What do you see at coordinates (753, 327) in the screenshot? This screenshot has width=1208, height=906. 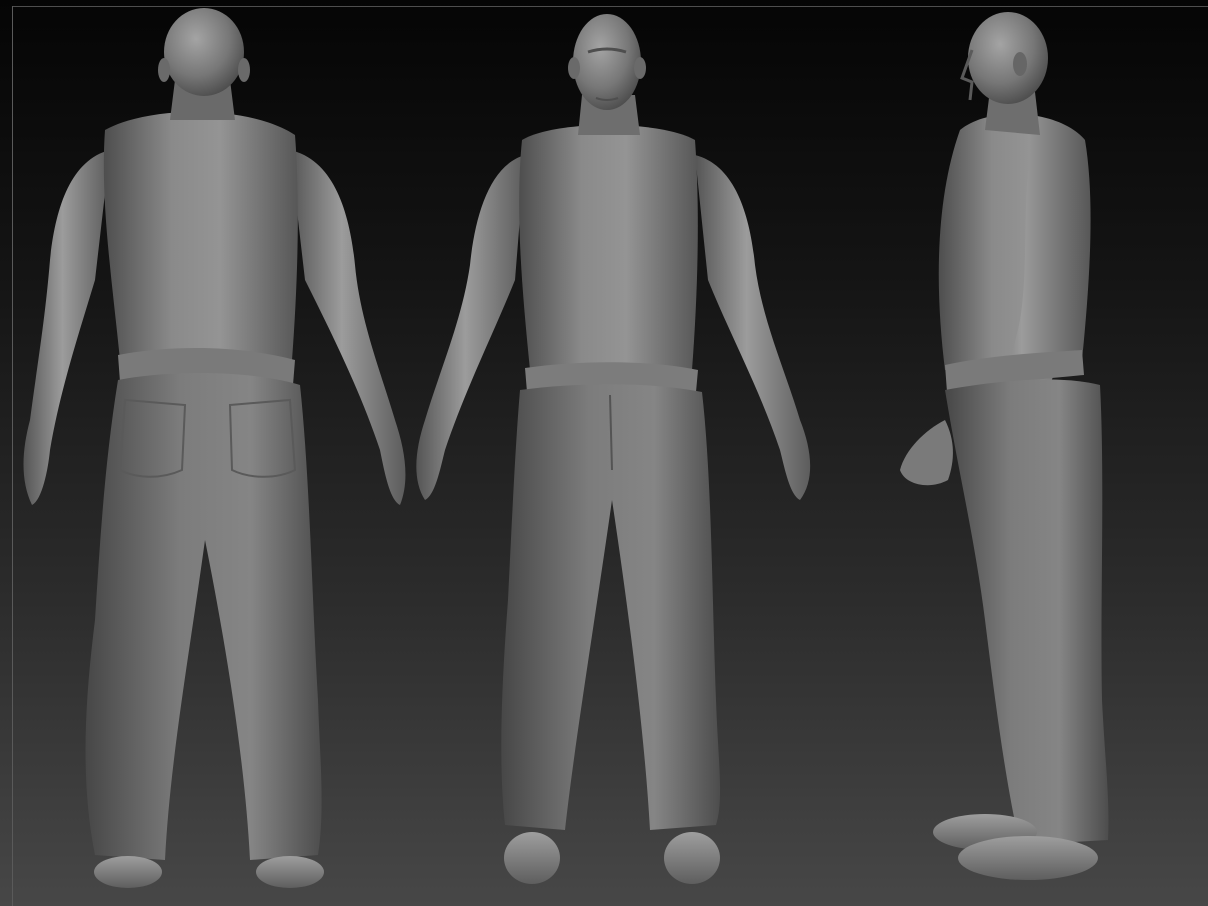 I see `front-right-arm` at bounding box center [753, 327].